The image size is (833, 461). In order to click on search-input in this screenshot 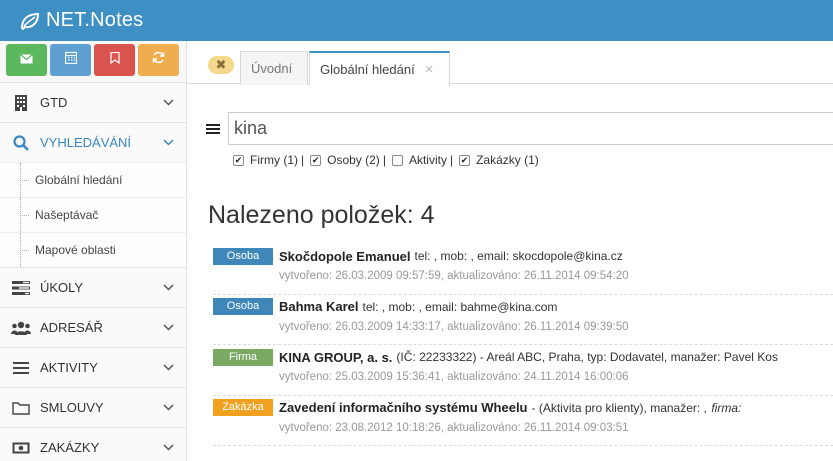, I will do `click(530, 128)`.